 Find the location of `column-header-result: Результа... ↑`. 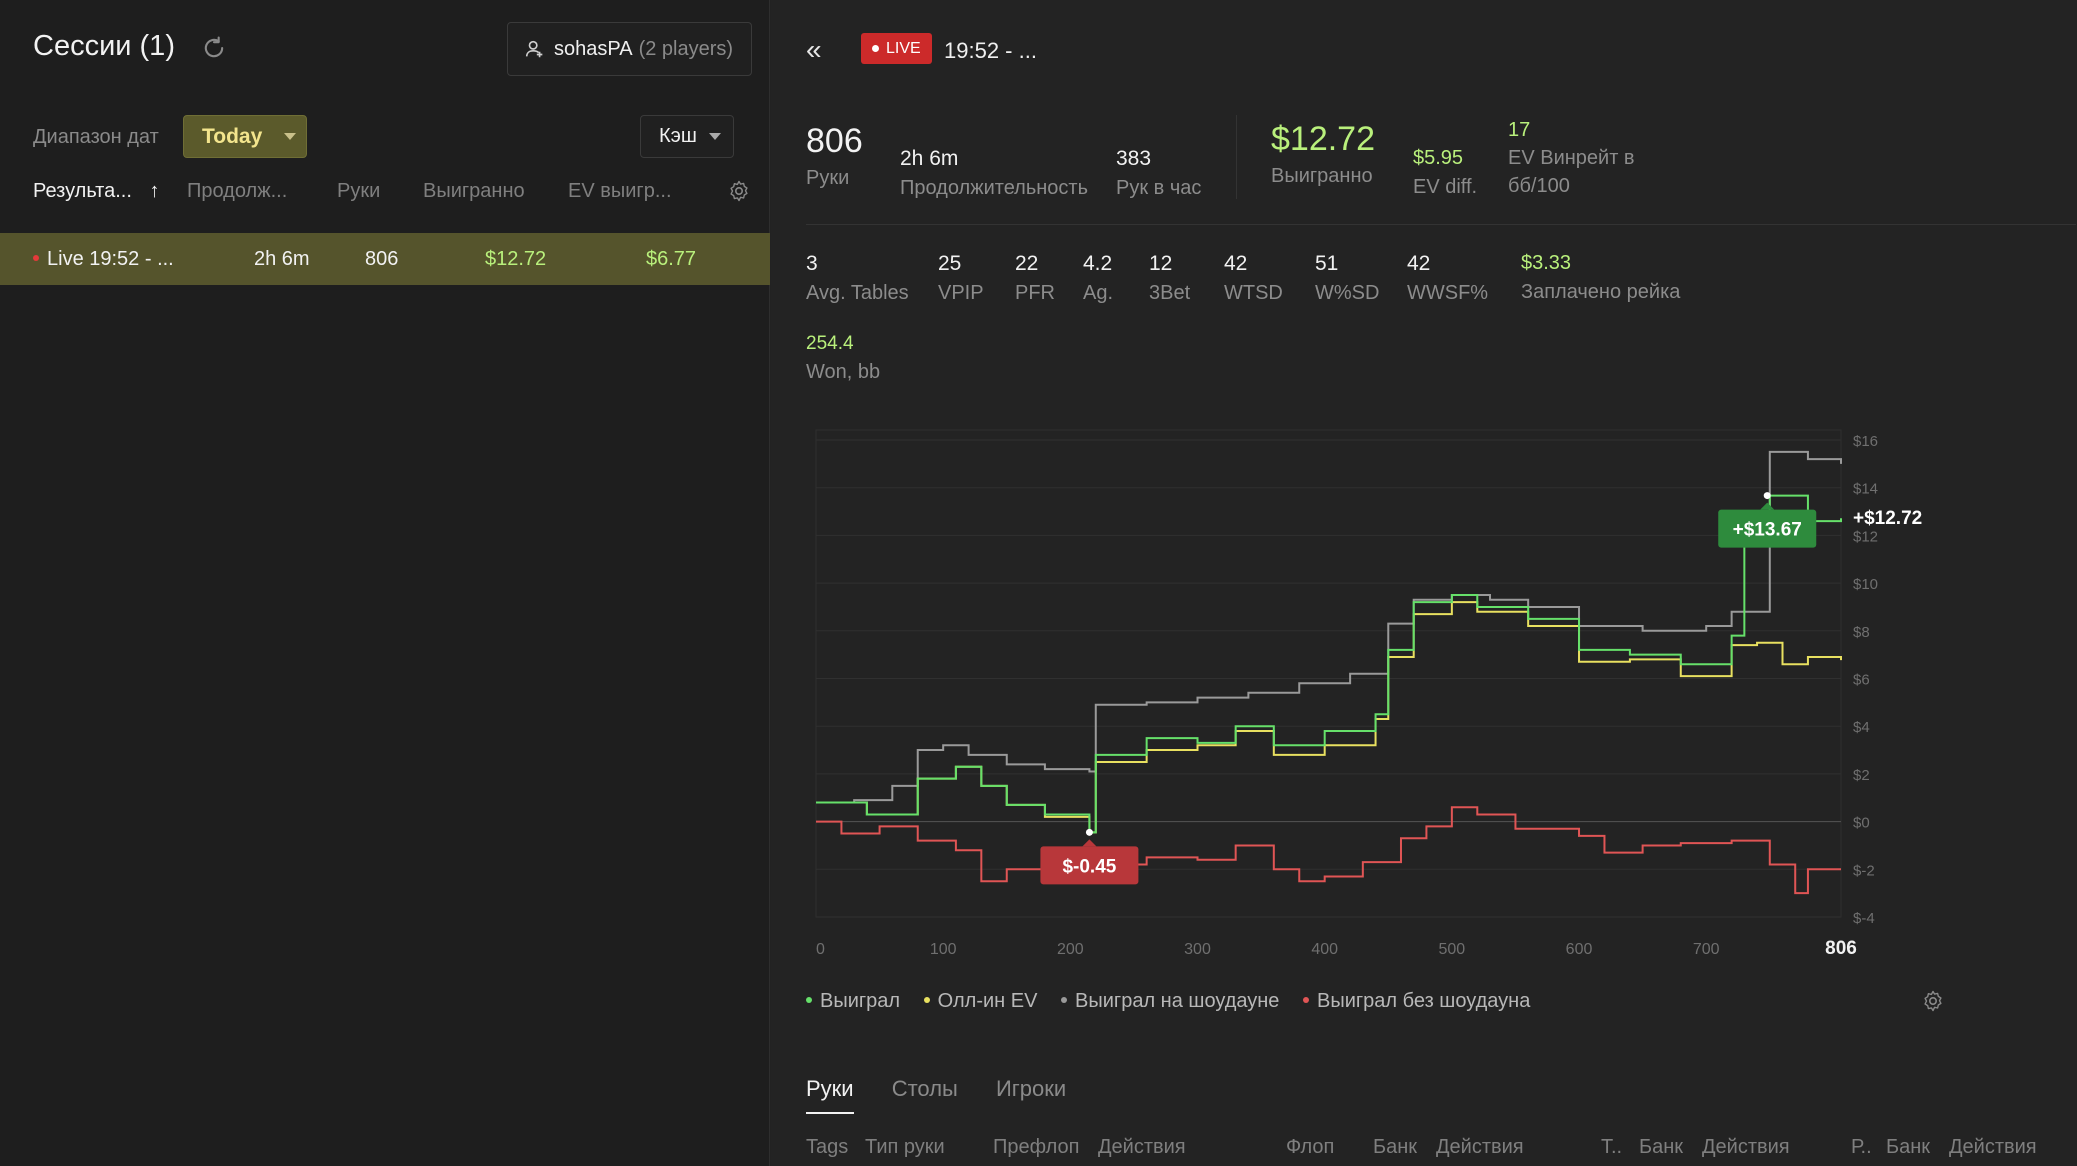

column-header-result: Результа... ↑ is located at coordinates (96, 191).